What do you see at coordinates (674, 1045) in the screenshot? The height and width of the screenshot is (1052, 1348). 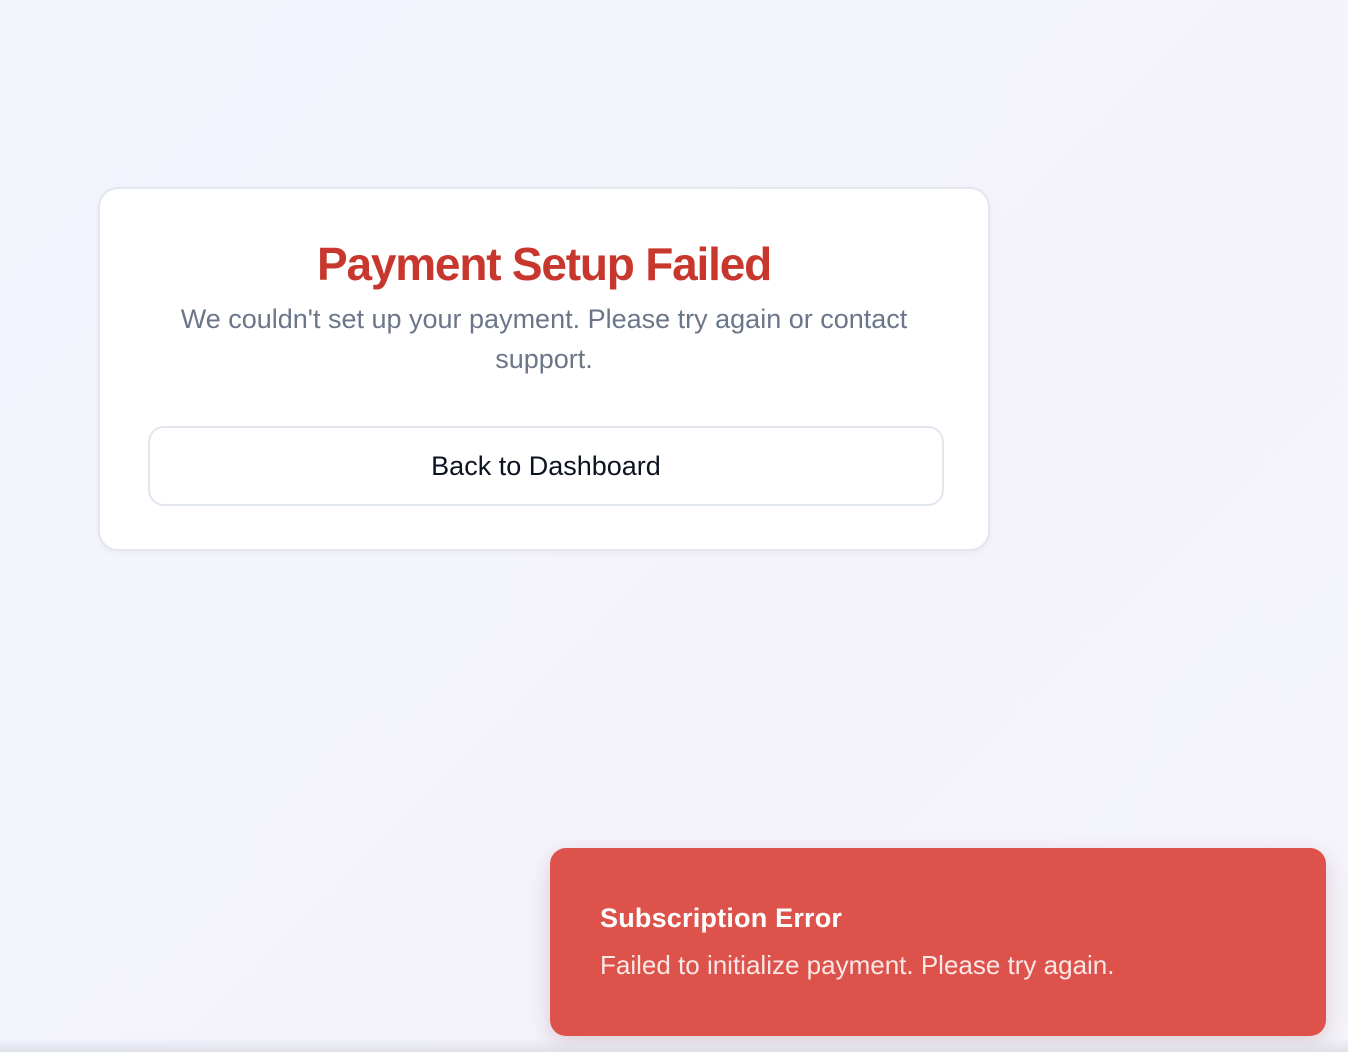 I see `bottom-edge-shade` at bounding box center [674, 1045].